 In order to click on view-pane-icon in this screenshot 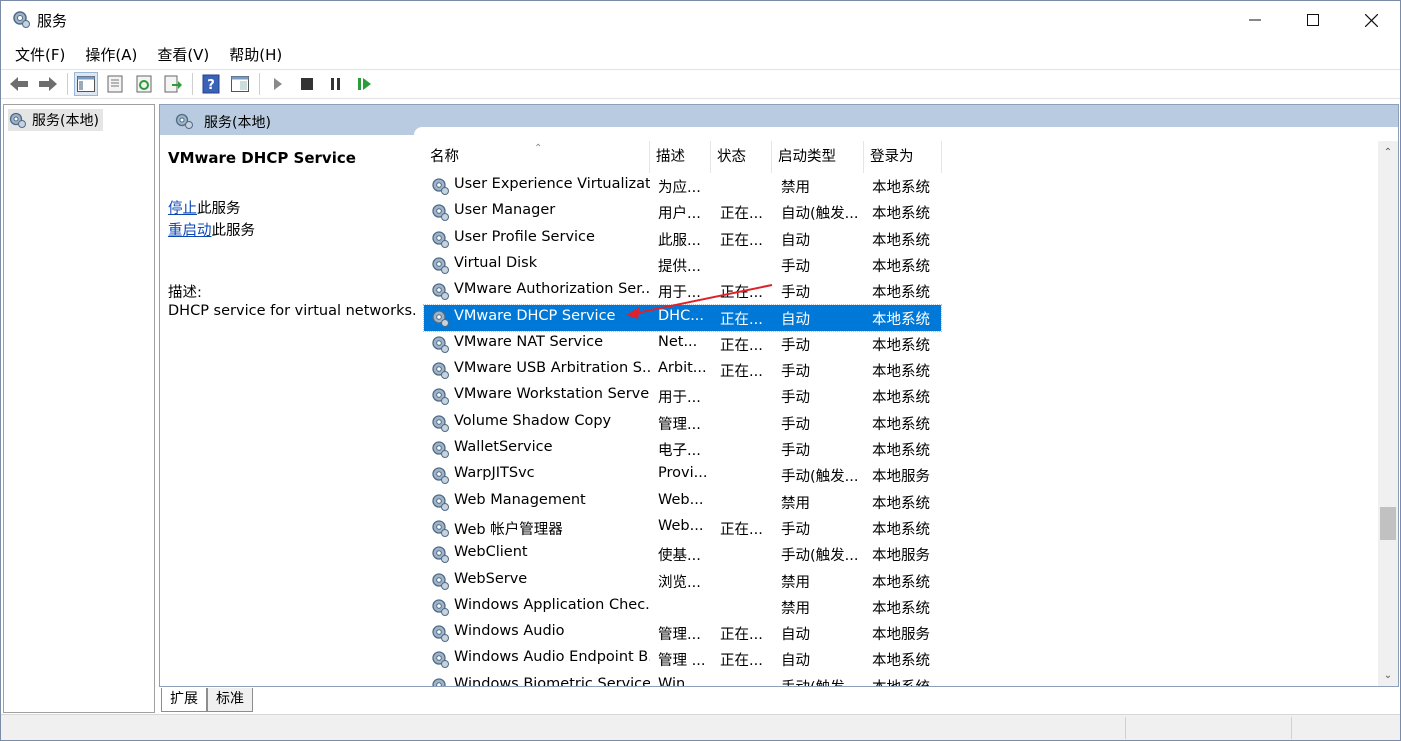, I will do `click(240, 84)`.